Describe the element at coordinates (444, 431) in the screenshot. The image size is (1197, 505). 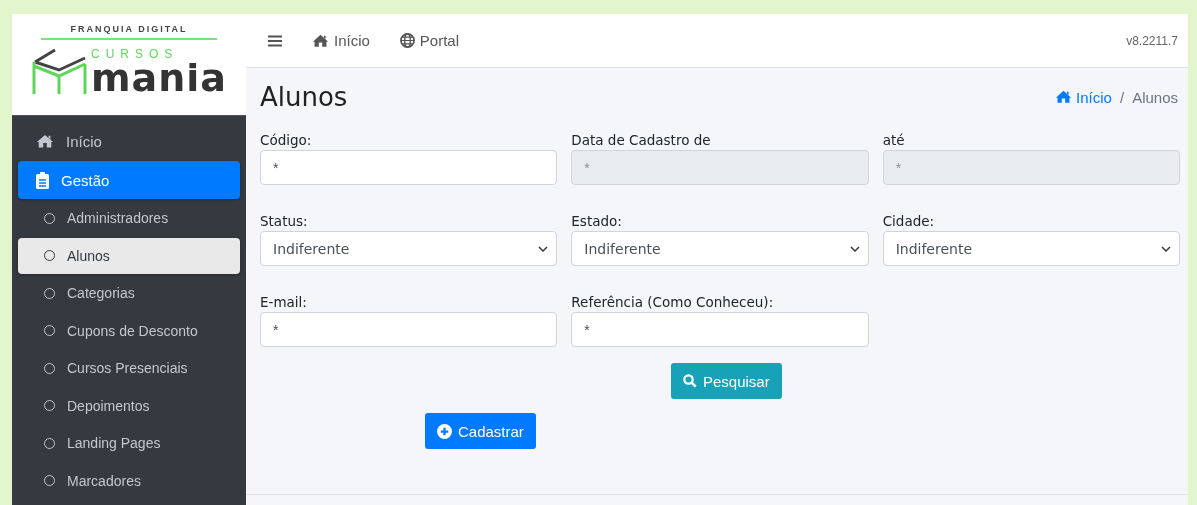
I see `plus-circle-icon` at that location.